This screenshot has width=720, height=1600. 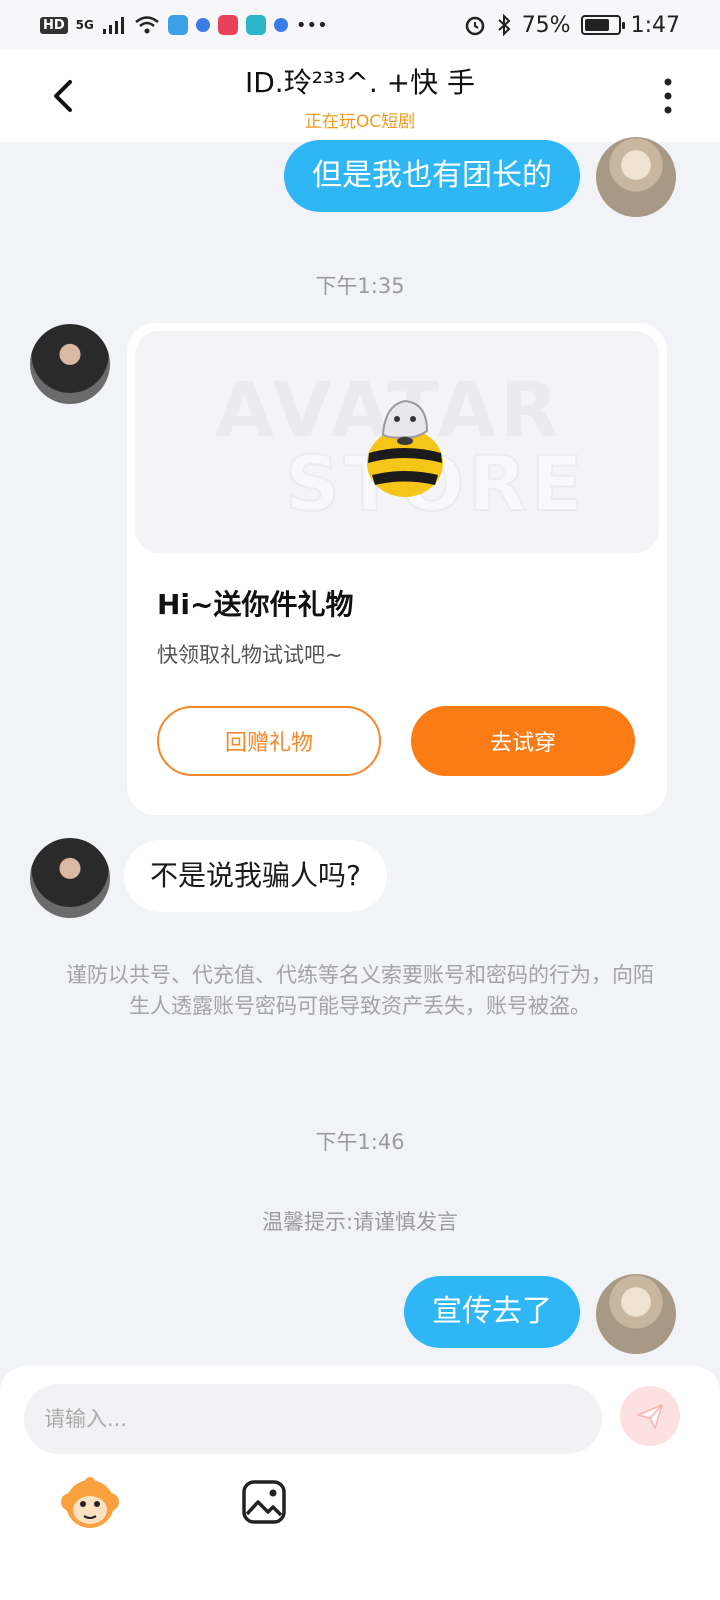 I want to click on chat-title-area: ID.玲²³³^. +快 手 正在玩OC短剧, so click(x=360, y=96).